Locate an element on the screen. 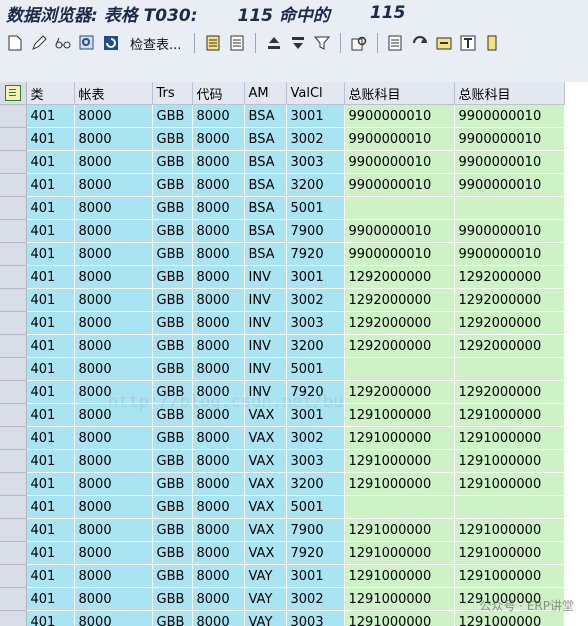  column-header: 类 is located at coordinates (50, 93).